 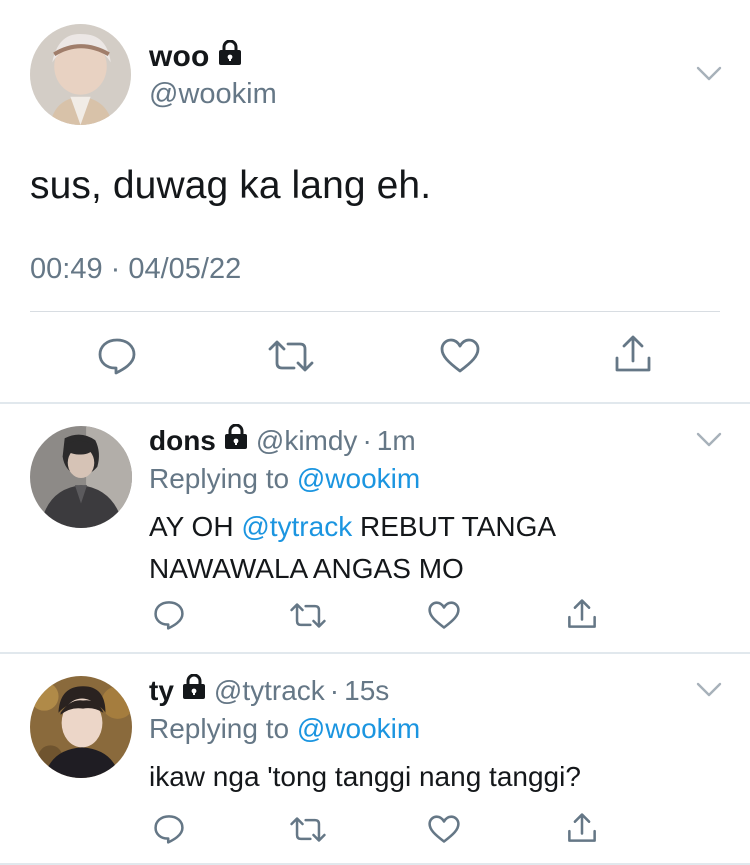 I want to click on reply-header: dons @kimdy · 1m, so click(x=282, y=440).